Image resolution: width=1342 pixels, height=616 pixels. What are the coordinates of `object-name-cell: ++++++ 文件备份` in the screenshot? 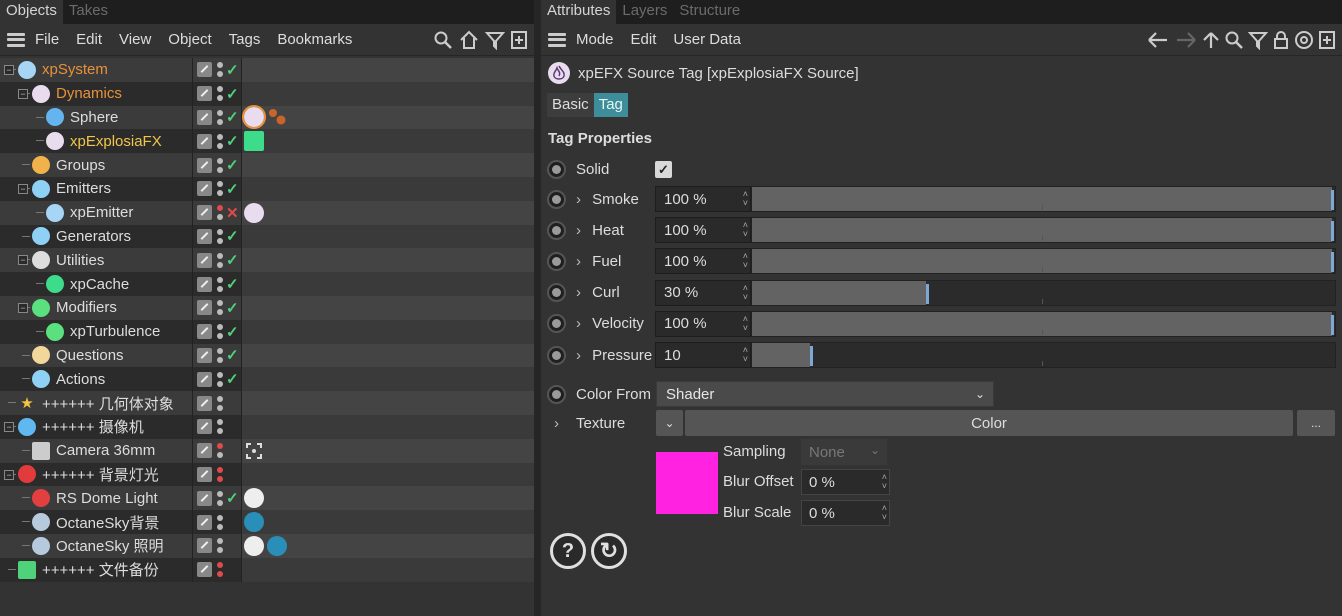 It's located at (96, 569).